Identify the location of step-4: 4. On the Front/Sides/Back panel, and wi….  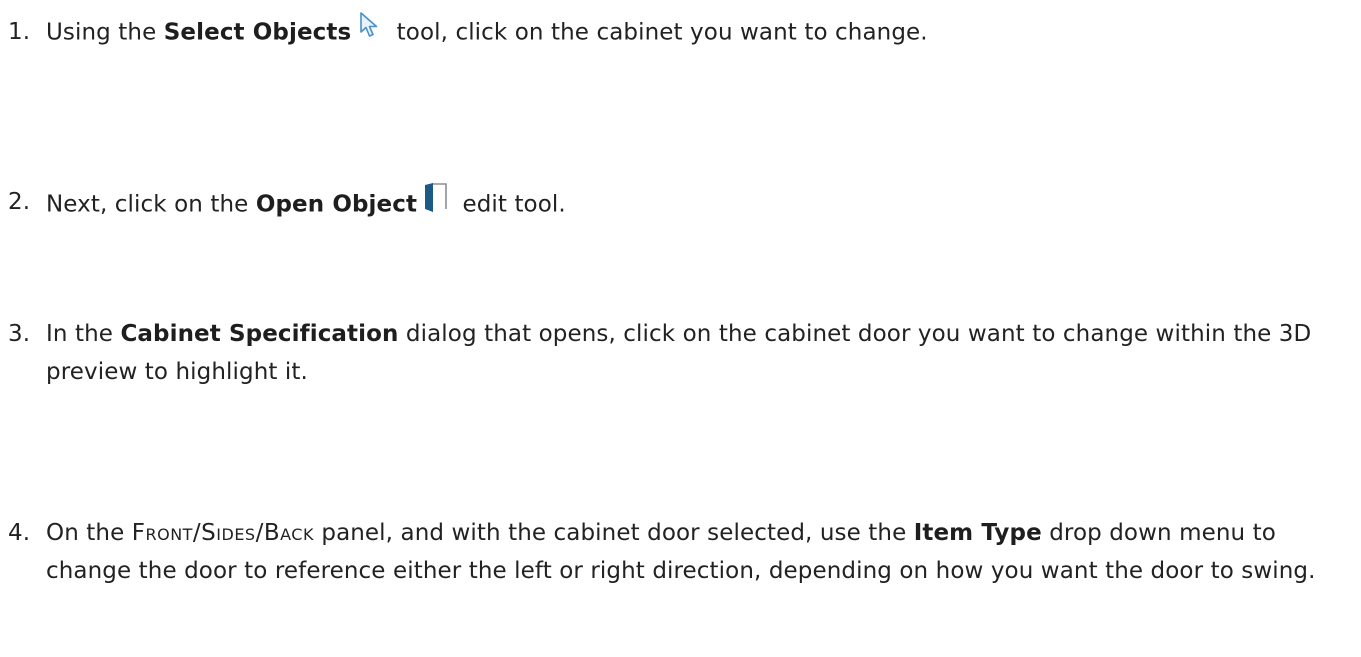
(678, 552).